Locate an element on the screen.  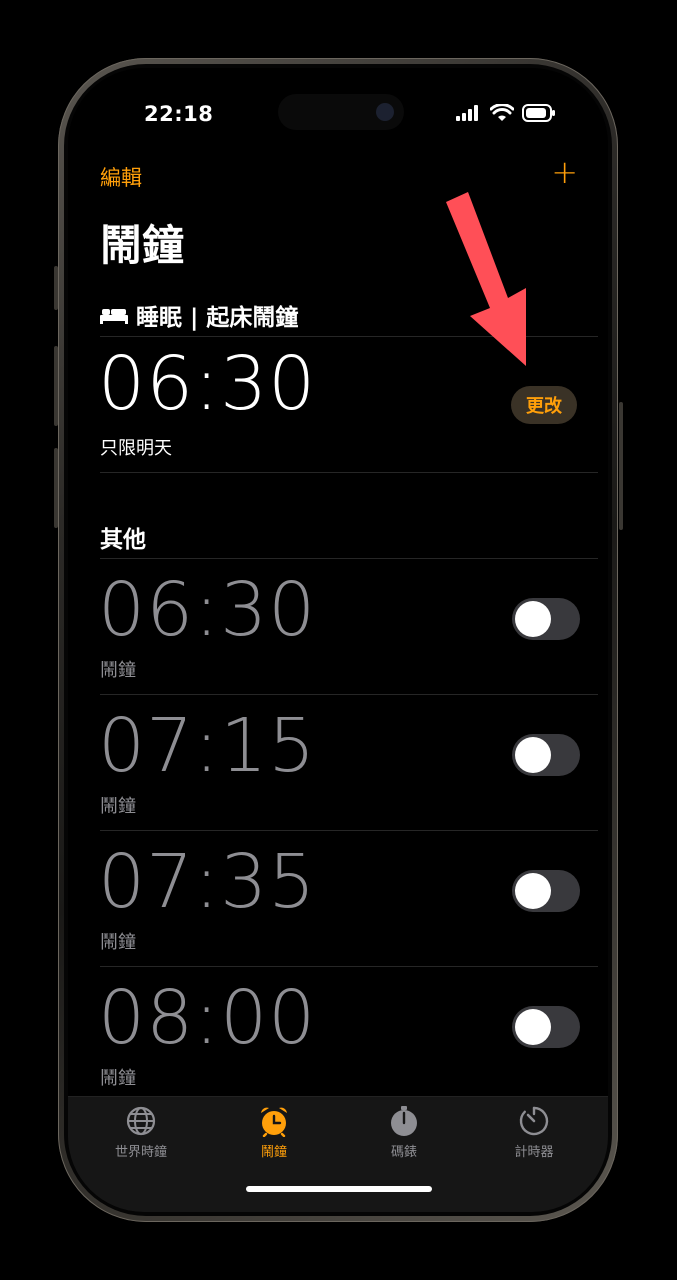
change-button: 更改 is located at coordinates (544, 405).